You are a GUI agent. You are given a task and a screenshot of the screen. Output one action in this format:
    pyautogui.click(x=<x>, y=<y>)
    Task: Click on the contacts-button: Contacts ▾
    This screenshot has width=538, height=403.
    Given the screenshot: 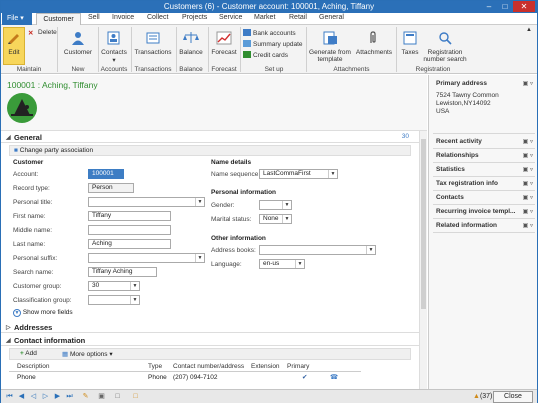 What is the action you would take?
    pyautogui.click(x=114, y=47)
    